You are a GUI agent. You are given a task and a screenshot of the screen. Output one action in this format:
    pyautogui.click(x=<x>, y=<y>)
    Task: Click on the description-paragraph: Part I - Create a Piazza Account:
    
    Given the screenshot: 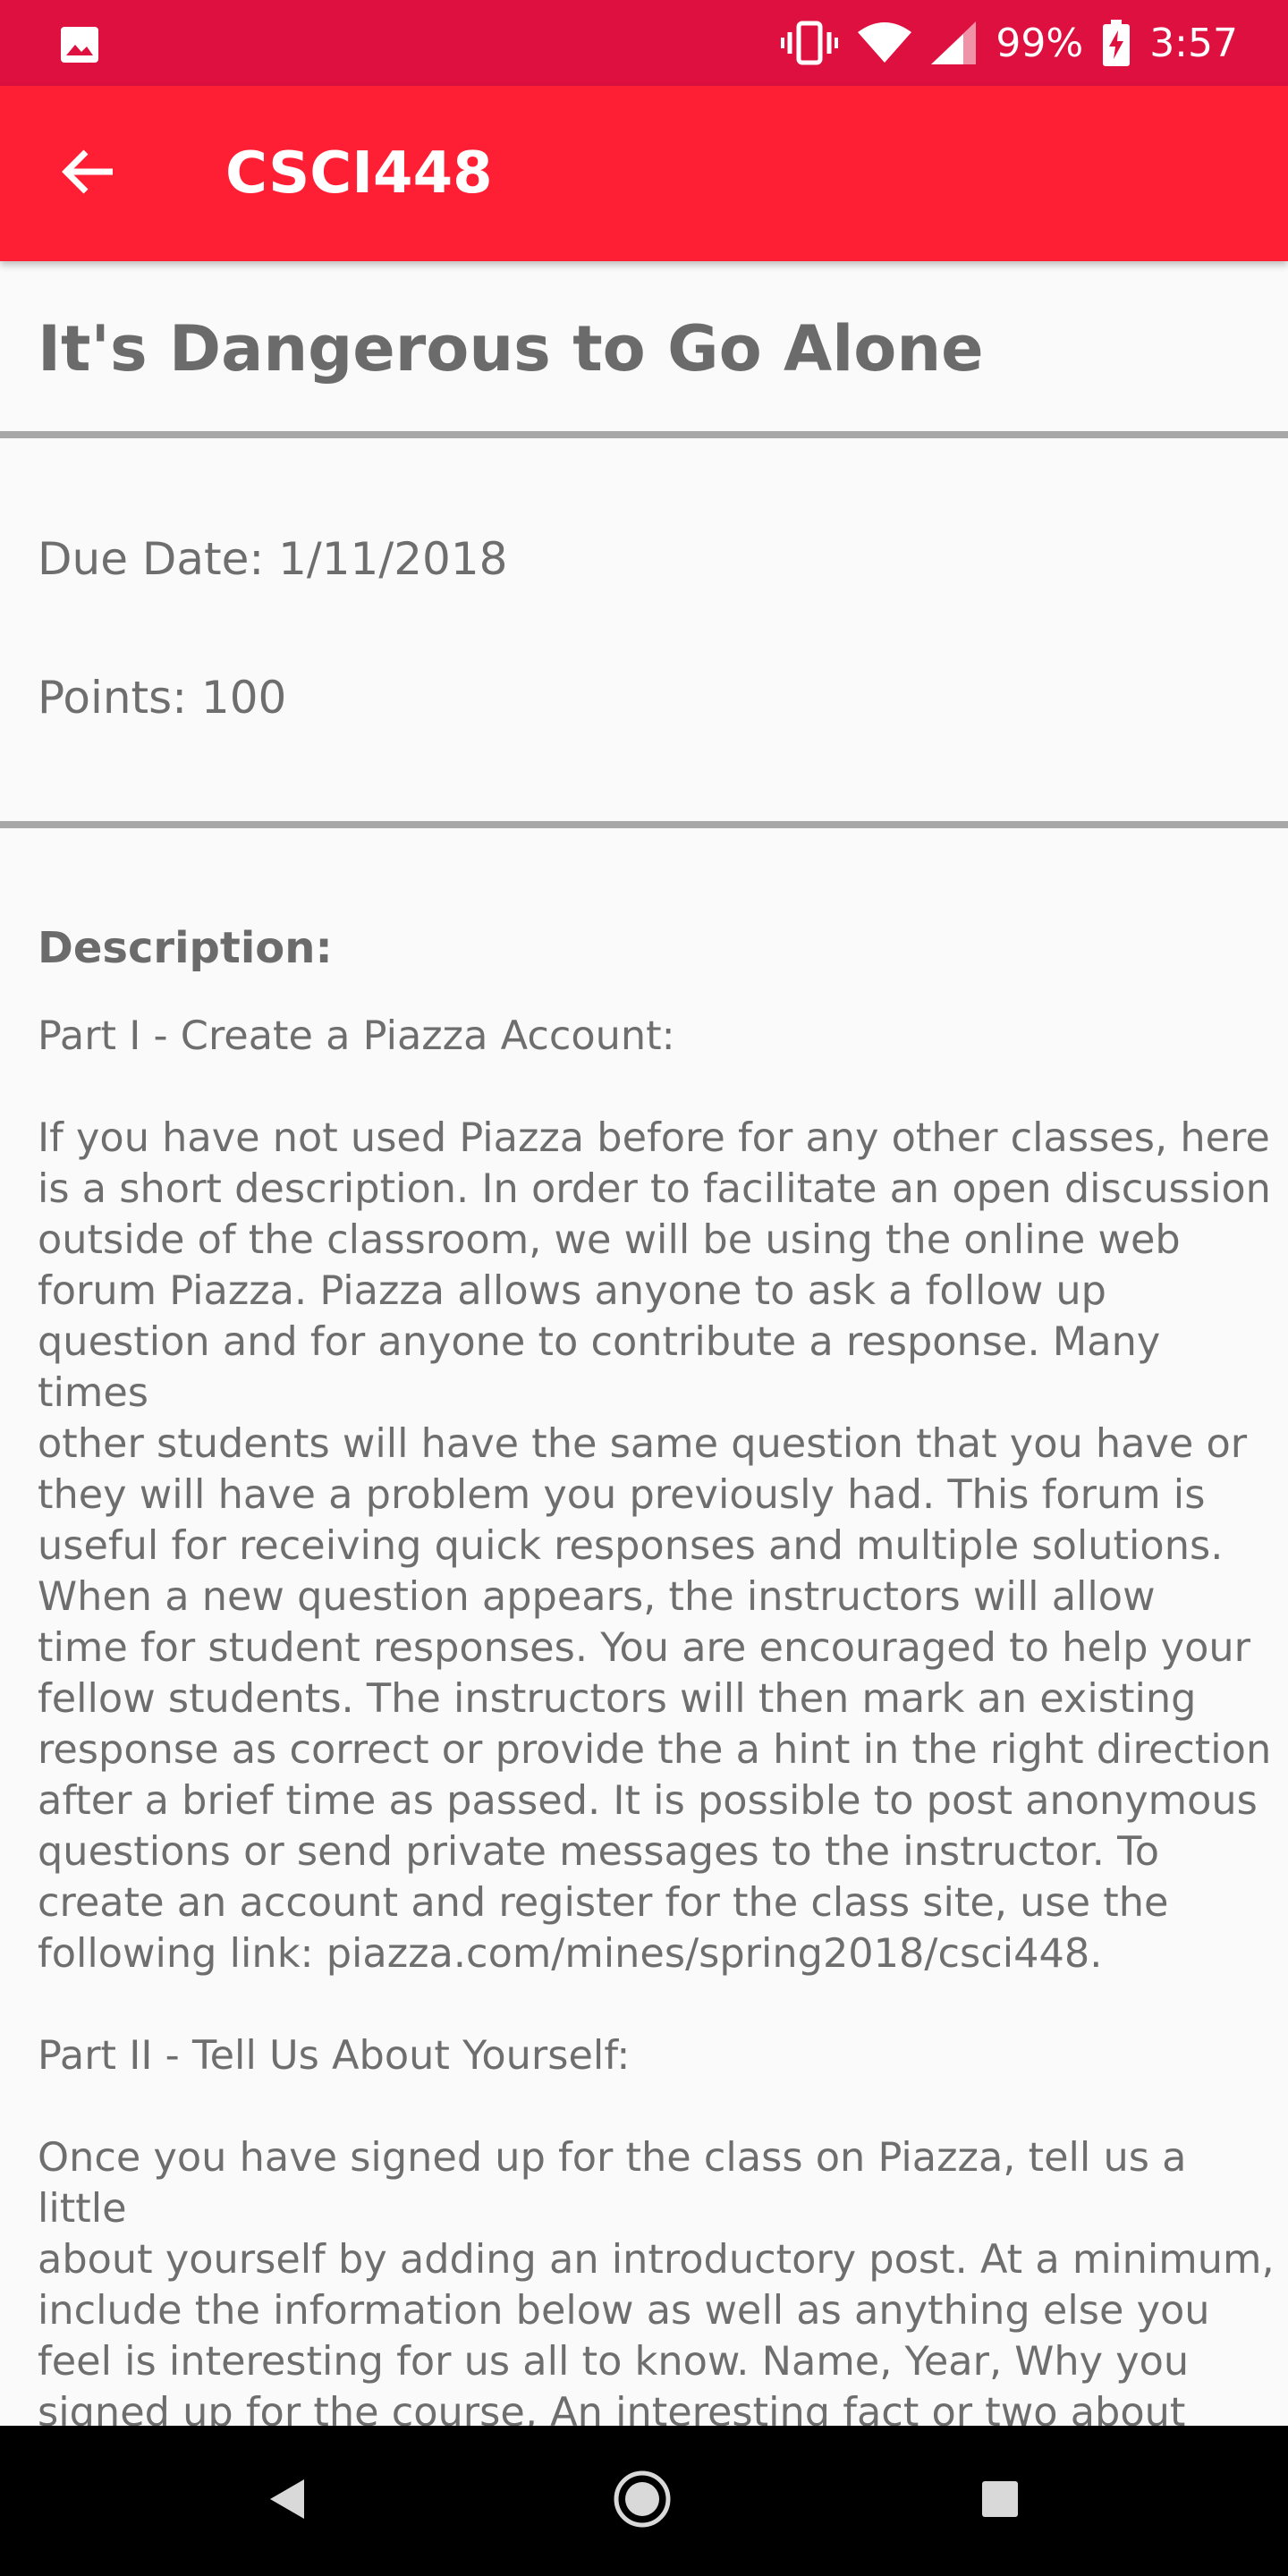 What is the action you would take?
    pyautogui.click(x=356, y=1036)
    